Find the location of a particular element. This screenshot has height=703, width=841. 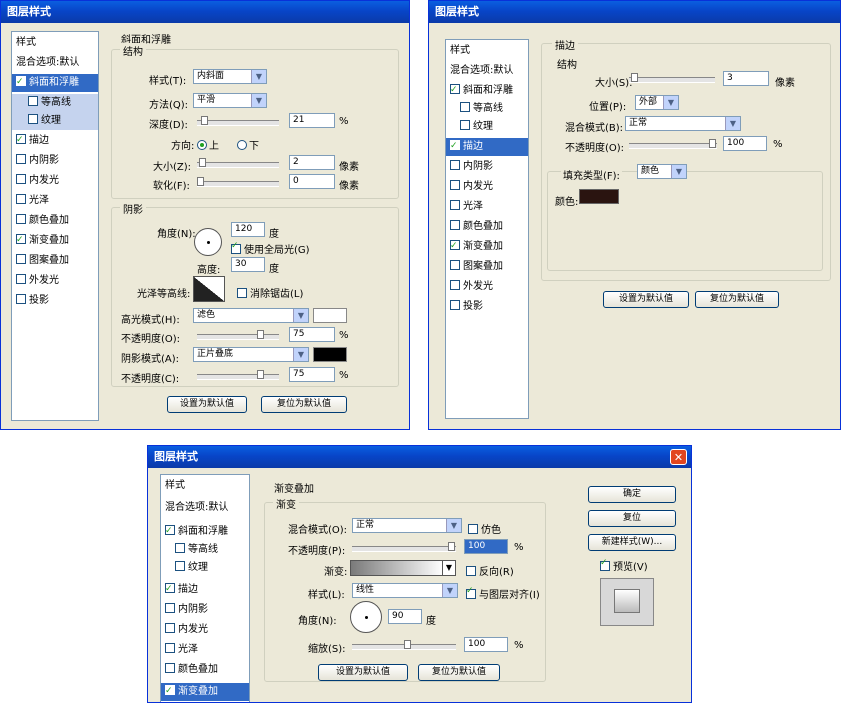

style-select: 内斜面 ▼ is located at coordinates (230, 76).